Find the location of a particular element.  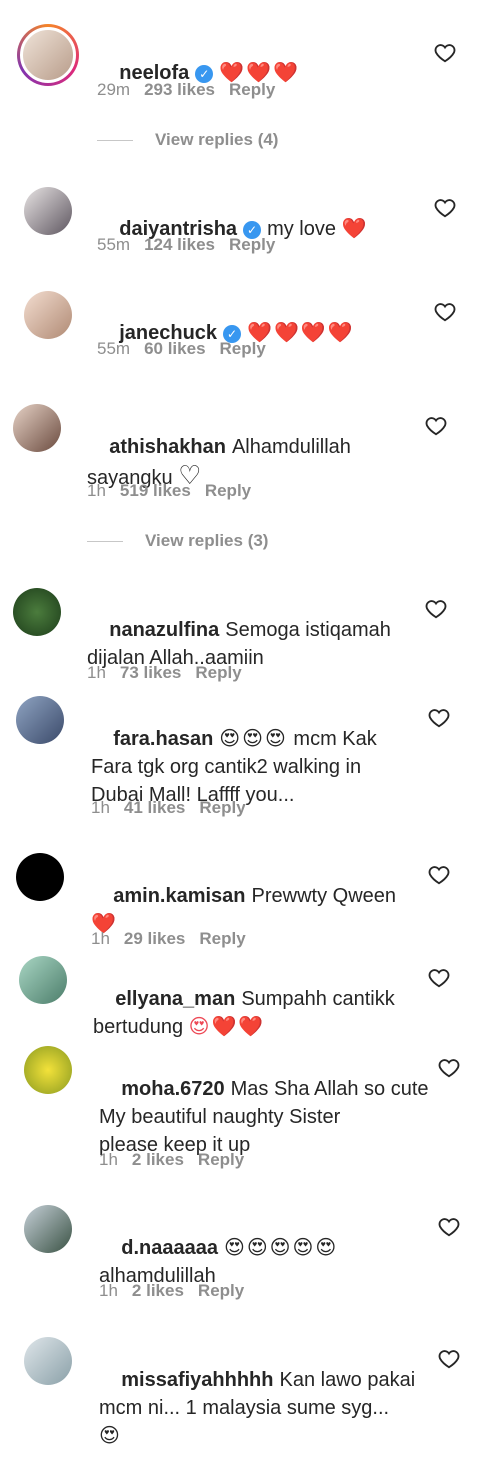

view-replies-button: View replies (4) is located at coordinates (187, 140).